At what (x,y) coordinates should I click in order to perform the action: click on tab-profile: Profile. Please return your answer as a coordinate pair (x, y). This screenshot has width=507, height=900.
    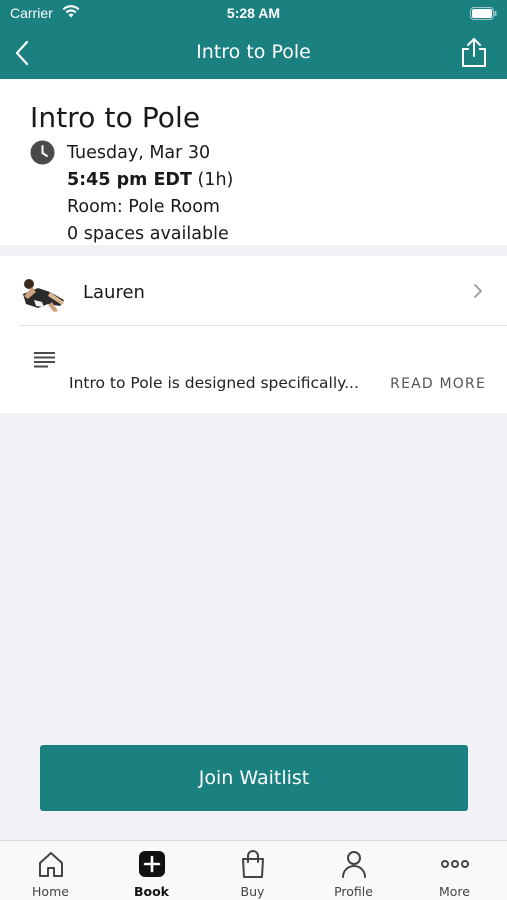
    Looking at the image, I should click on (353, 870).